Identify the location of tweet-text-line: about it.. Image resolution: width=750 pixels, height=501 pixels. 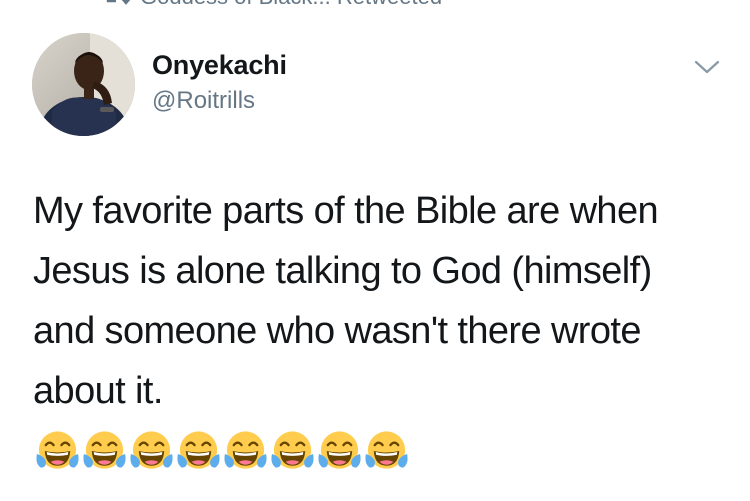
(98, 391).